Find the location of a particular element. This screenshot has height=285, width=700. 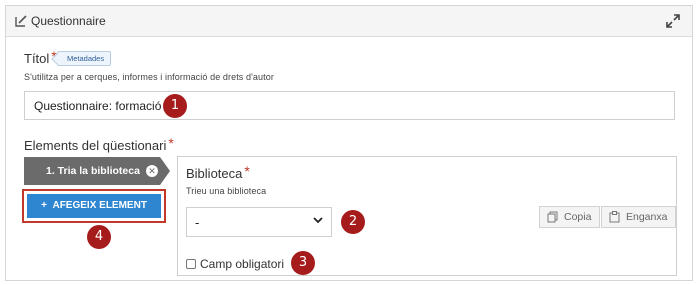

required-field-checkbox is located at coordinates (191, 264).